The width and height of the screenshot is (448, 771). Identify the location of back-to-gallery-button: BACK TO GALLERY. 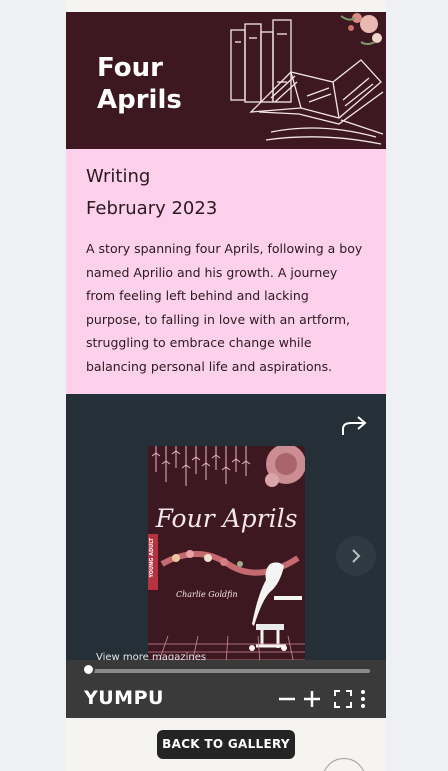
(226, 744).